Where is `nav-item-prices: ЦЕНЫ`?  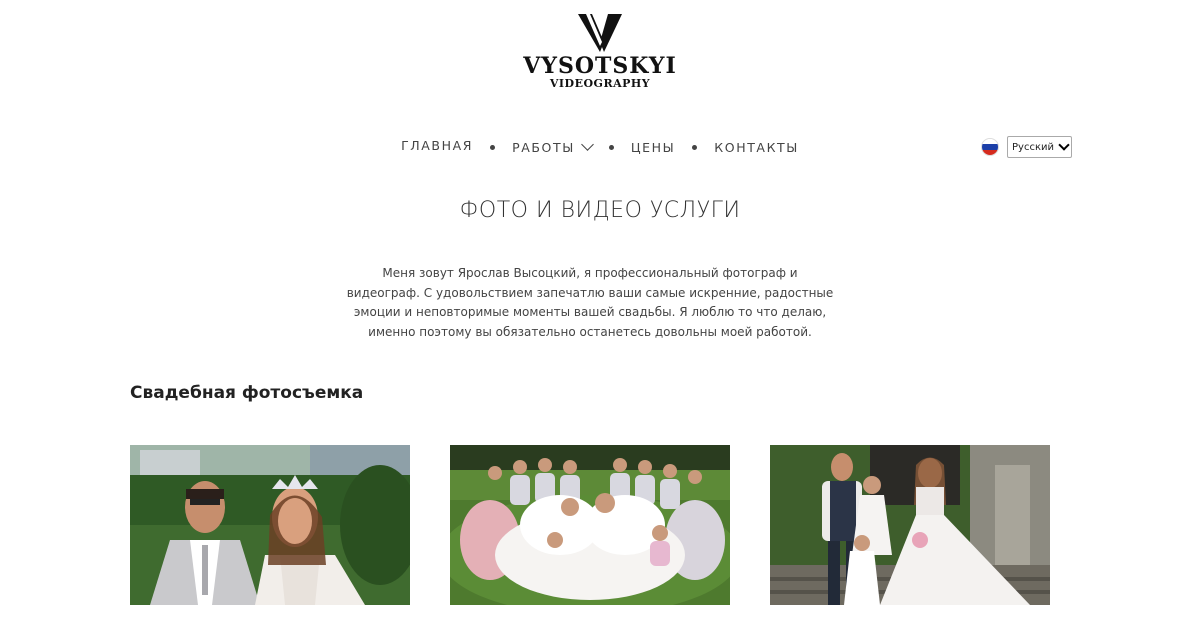 nav-item-prices: ЦЕНЫ is located at coordinates (653, 147).